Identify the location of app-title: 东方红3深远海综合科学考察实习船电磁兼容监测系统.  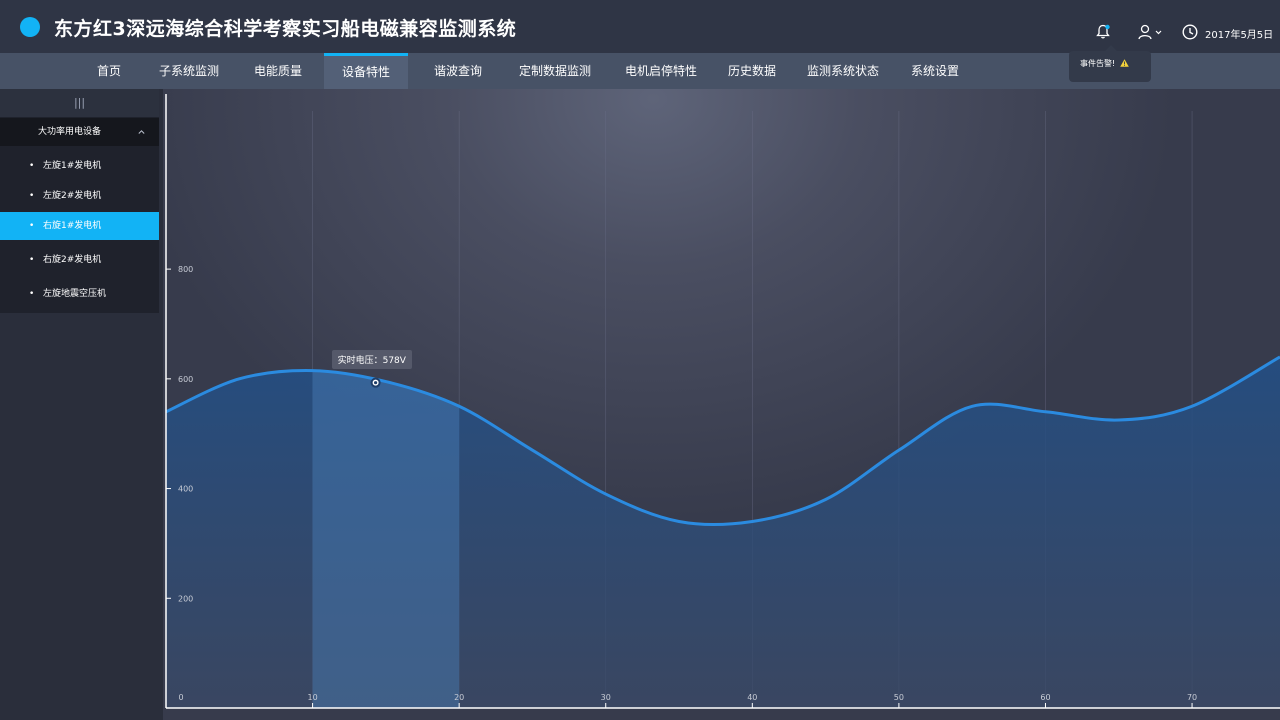
(285, 29).